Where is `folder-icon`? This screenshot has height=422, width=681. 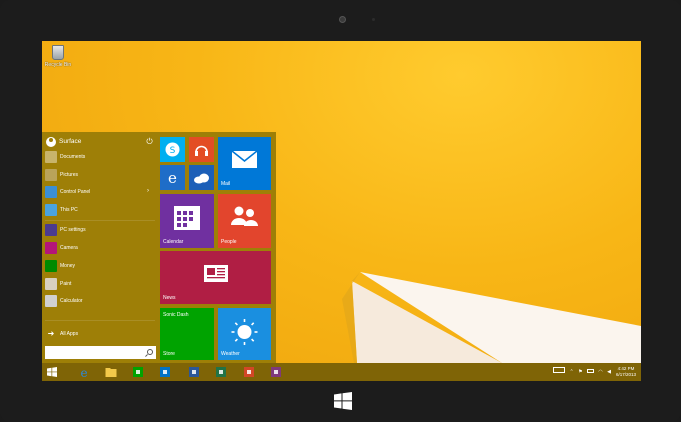
folder-icon is located at coordinates (111, 372).